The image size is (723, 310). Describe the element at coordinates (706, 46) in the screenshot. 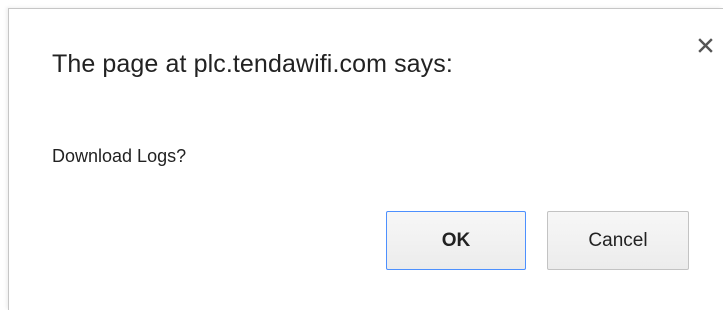

I see `close-icon` at that location.